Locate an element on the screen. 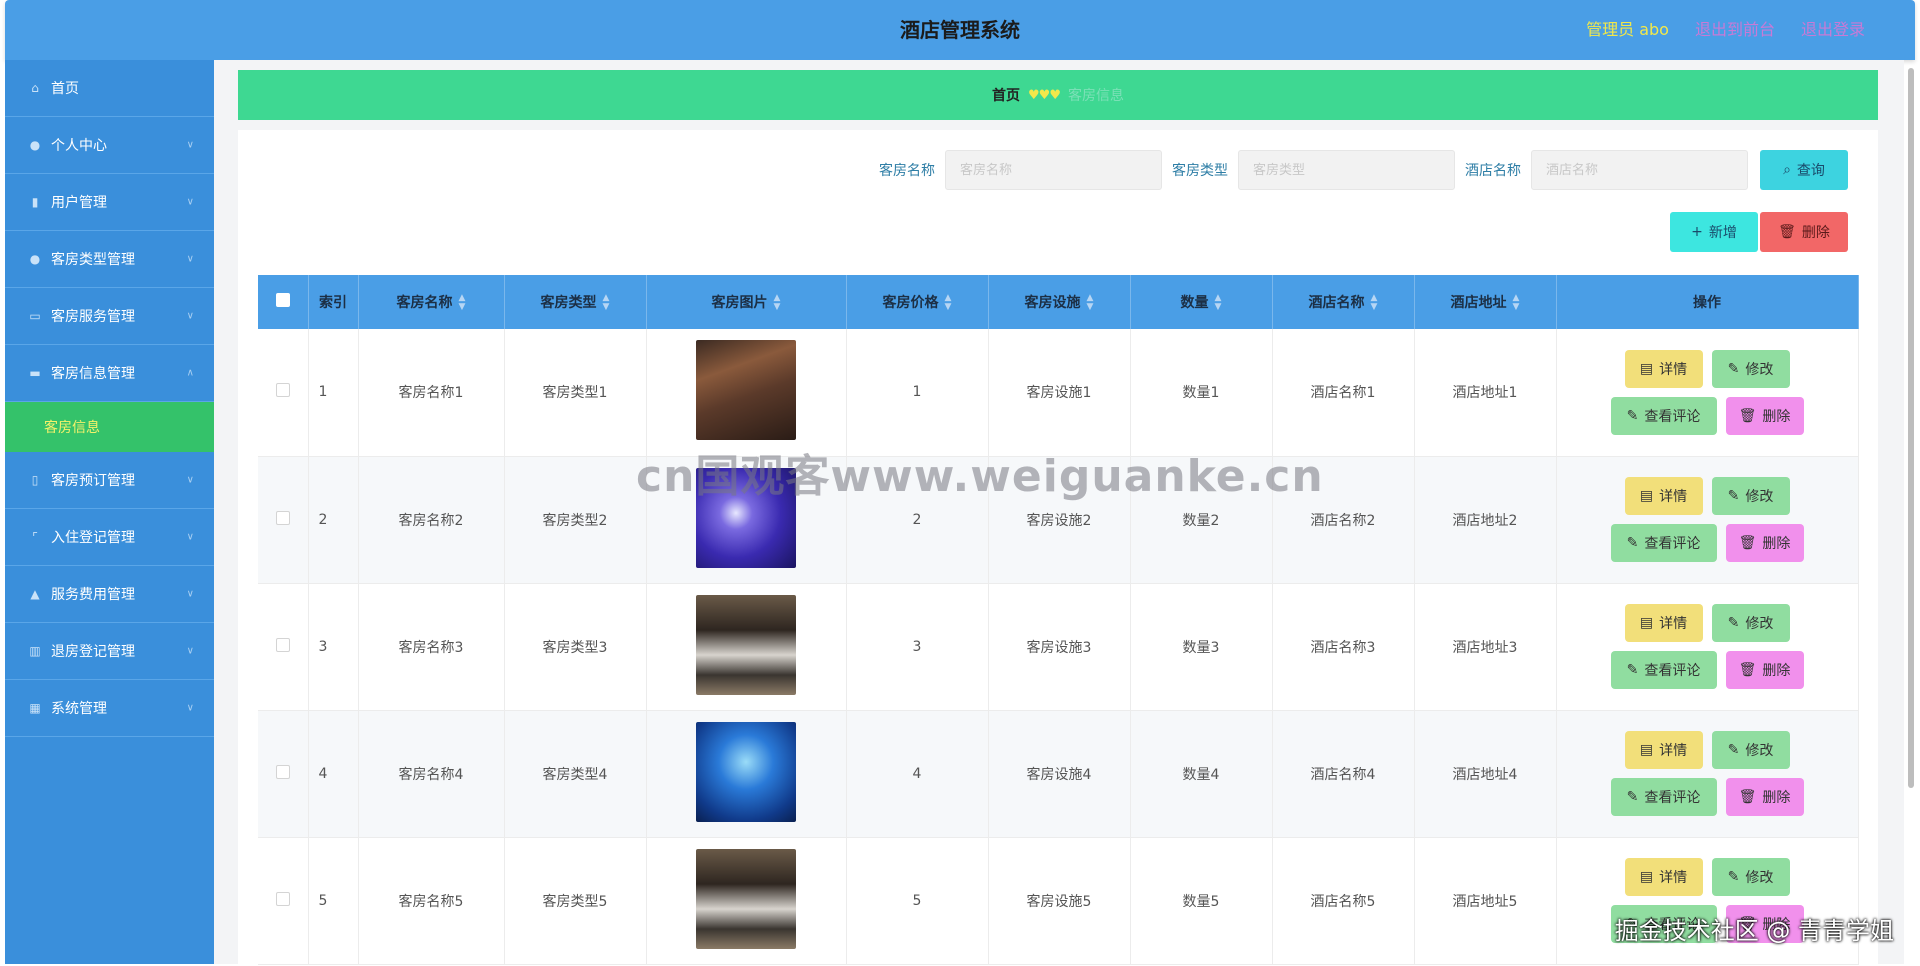 This screenshot has height=966, width=1920. watermark: cn国观客www.weiguanke.cn is located at coordinates (980, 476).